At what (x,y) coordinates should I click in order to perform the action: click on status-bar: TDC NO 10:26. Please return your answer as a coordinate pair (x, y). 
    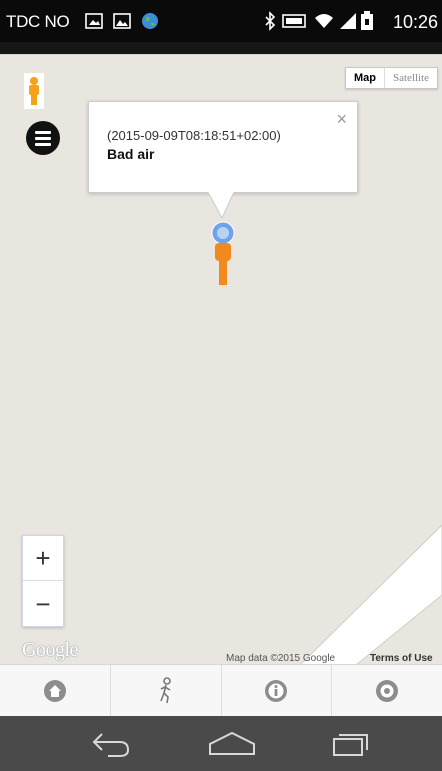
    Looking at the image, I should click on (221, 21).